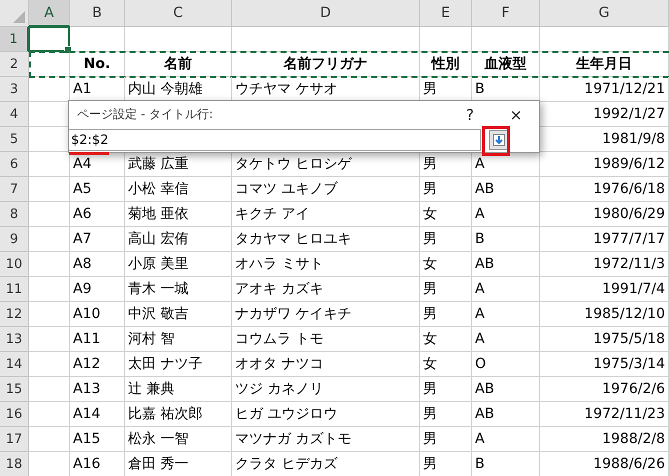 The image size is (669, 476). Describe the element at coordinates (97, 364) in the screenshot. I see `number-cell: A12` at that location.